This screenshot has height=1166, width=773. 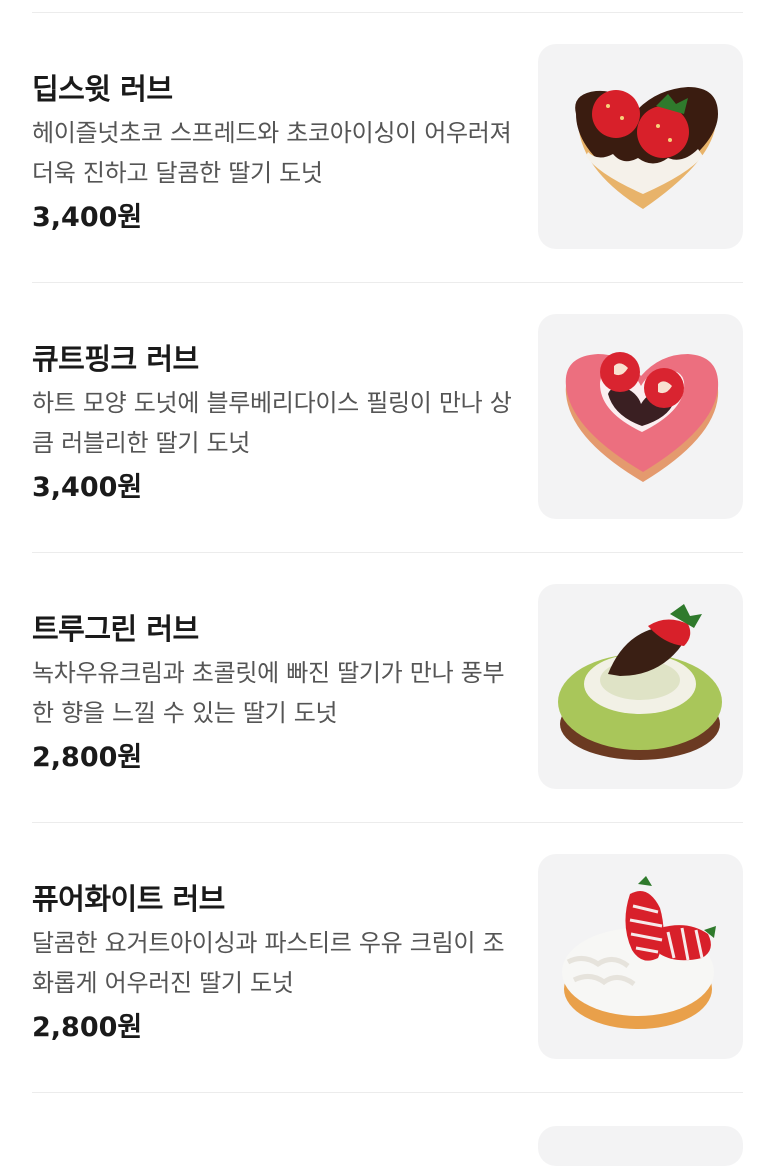 What do you see at coordinates (272, 423) in the screenshot?
I see `menu-item-description: 하트 모양 도넛에 블루베리다이스 필링이 만나 상큼 러블리한 딸기 도넛` at bounding box center [272, 423].